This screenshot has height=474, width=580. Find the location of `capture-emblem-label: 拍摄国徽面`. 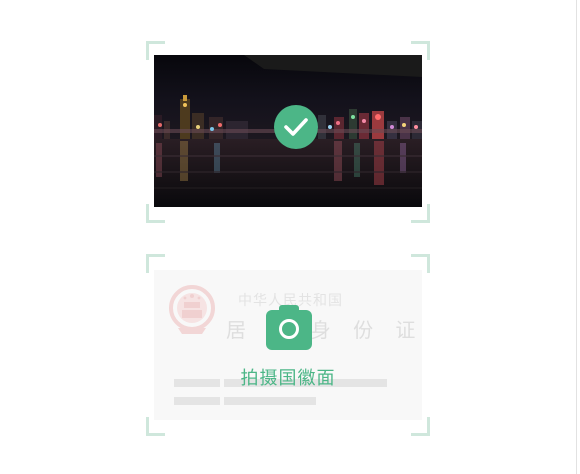

capture-emblem-label: 拍摄国徽面 is located at coordinates (288, 377).